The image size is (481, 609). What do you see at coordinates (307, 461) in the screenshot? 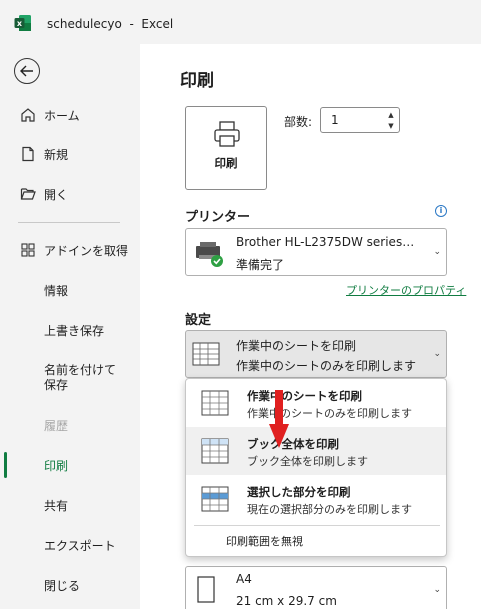
I see `menu-item-desc: ブック全体を印刷します` at bounding box center [307, 461].